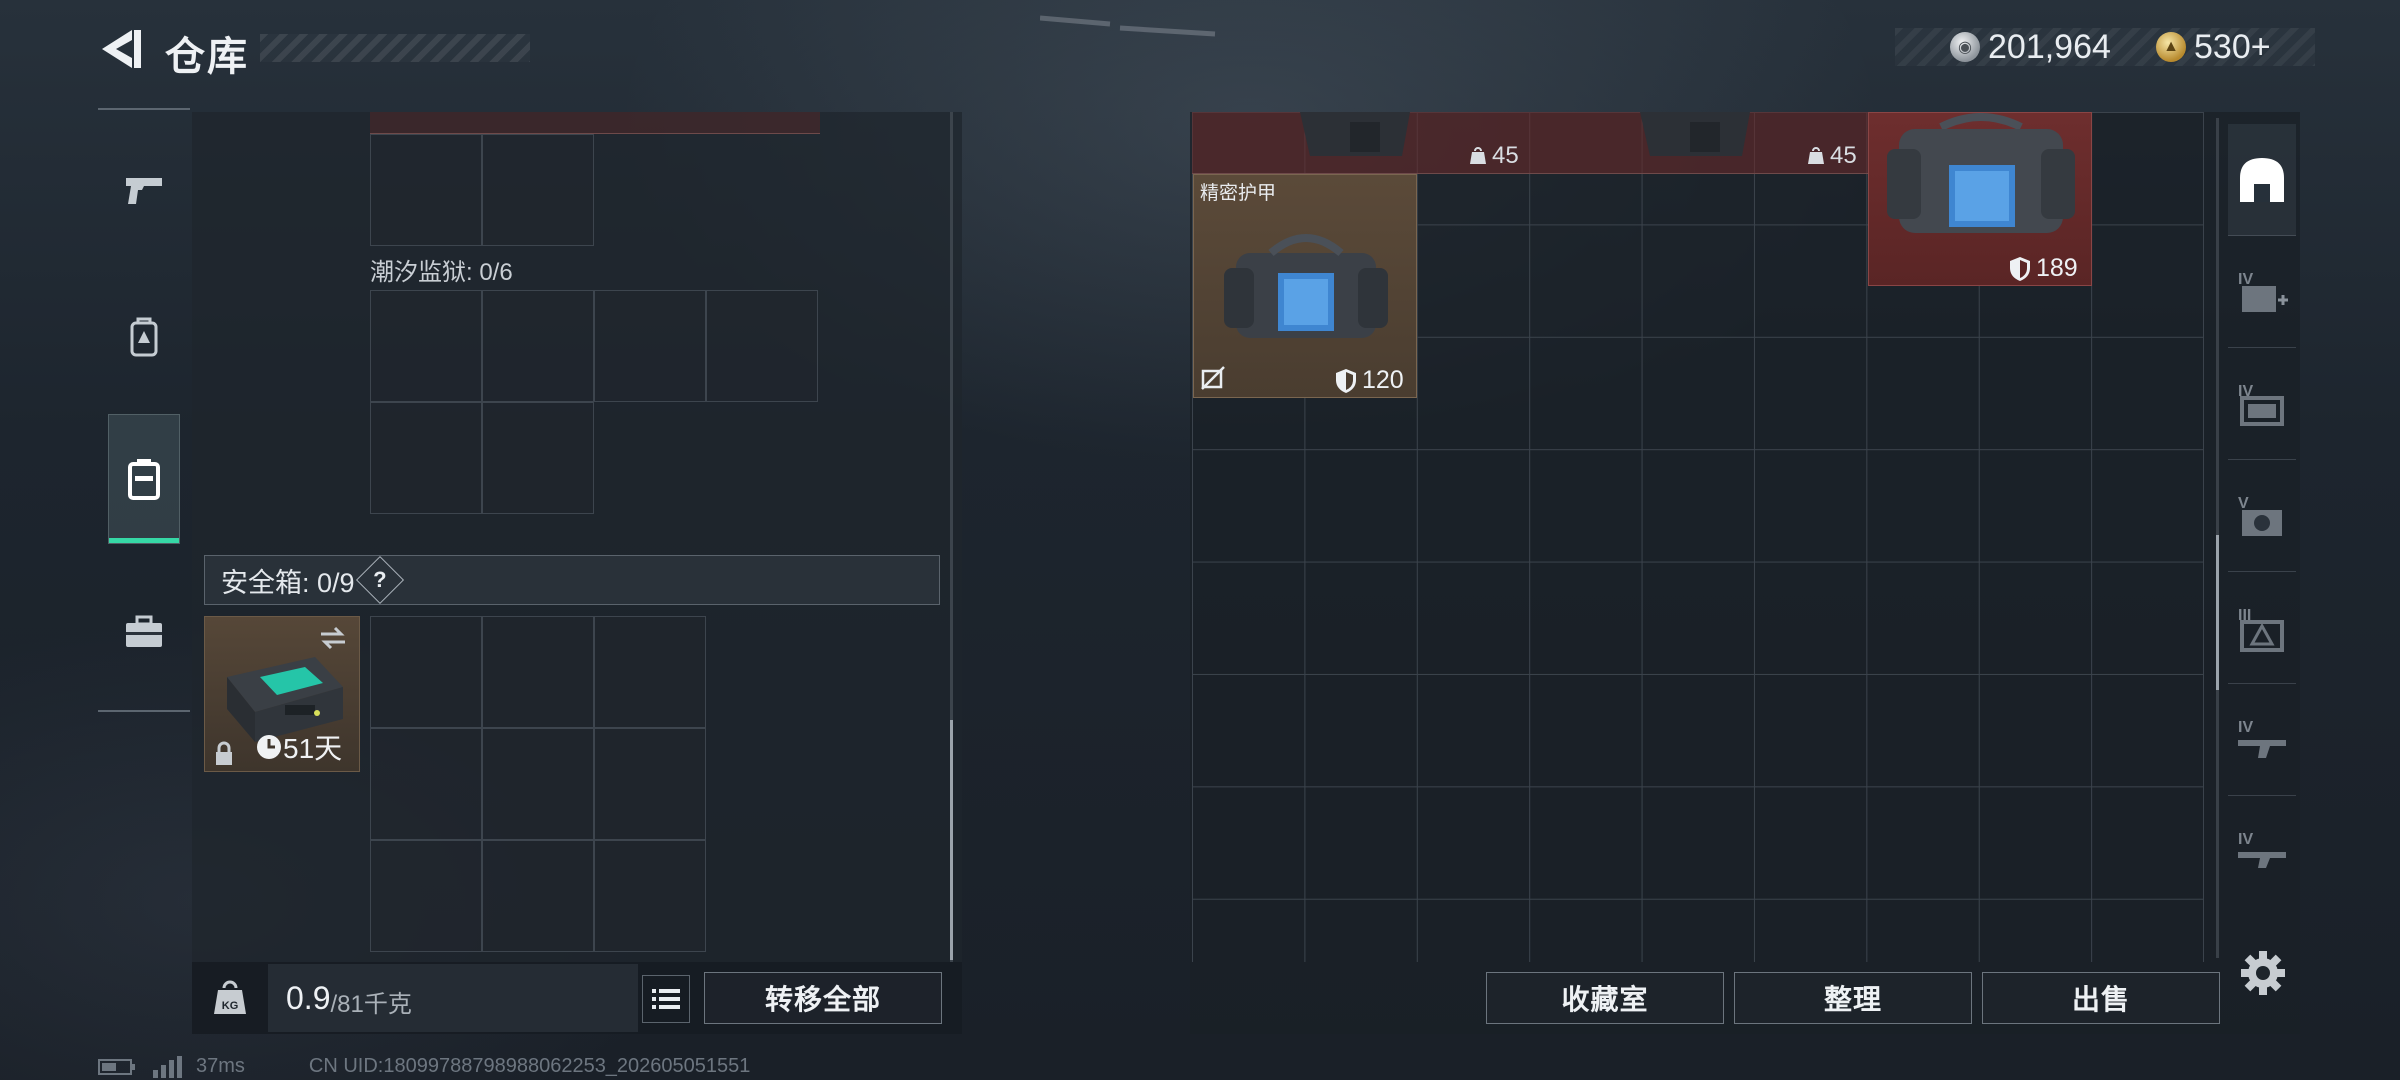 The image size is (2400, 1080). What do you see at coordinates (1238, 193) in the screenshot?
I see `item-name: 精密护甲` at bounding box center [1238, 193].